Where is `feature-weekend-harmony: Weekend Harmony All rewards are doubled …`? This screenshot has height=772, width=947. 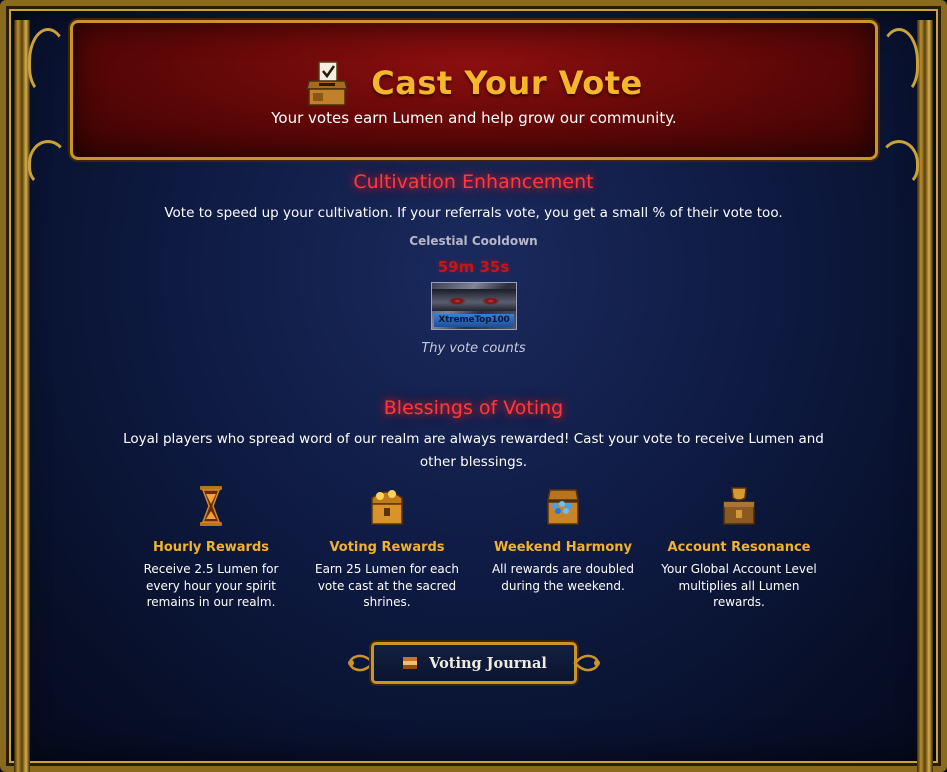 feature-weekend-harmony: Weekend Harmony All rewards are doubled … is located at coordinates (563, 554).